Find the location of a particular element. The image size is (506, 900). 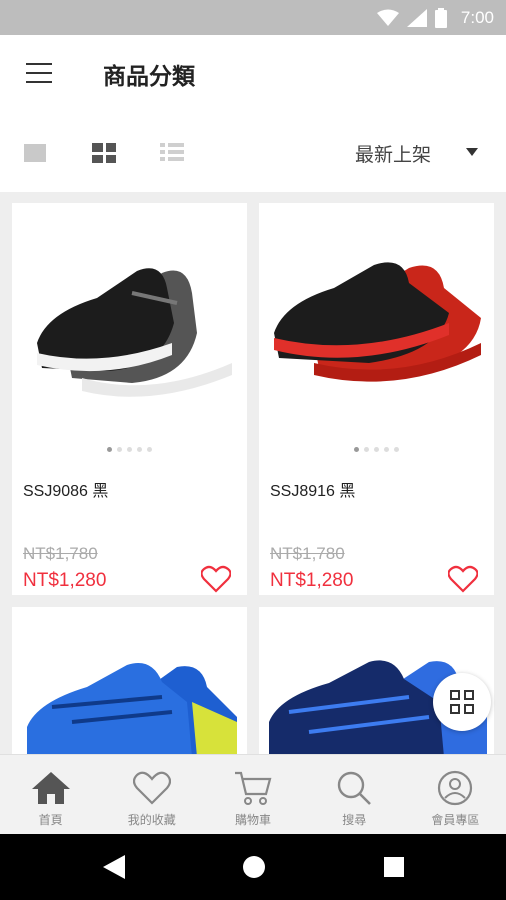

bottom-tab-bar: 首頁 我的收藏 購物車 搜尋 會員專區 is located at coordinates (253, 794).